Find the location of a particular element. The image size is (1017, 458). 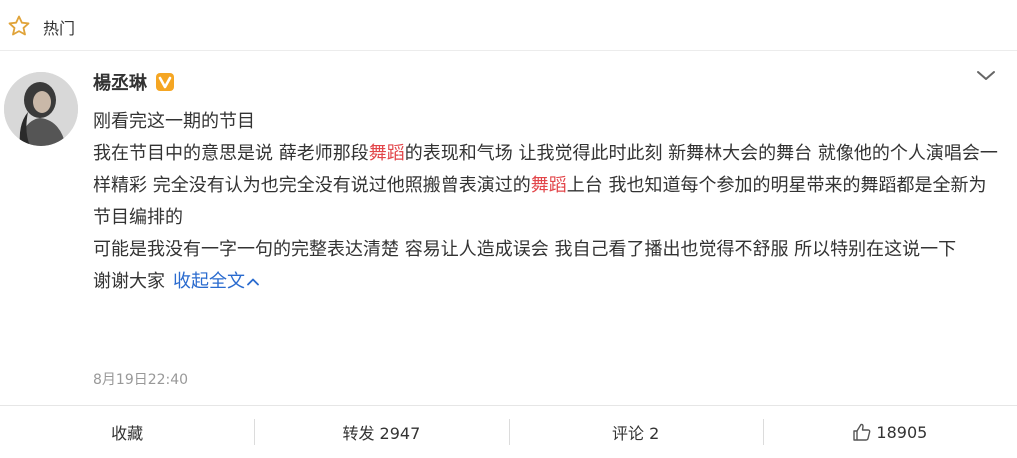

post-line-1: 刚看完这一期的节目 is located at coordinates (174, 121).